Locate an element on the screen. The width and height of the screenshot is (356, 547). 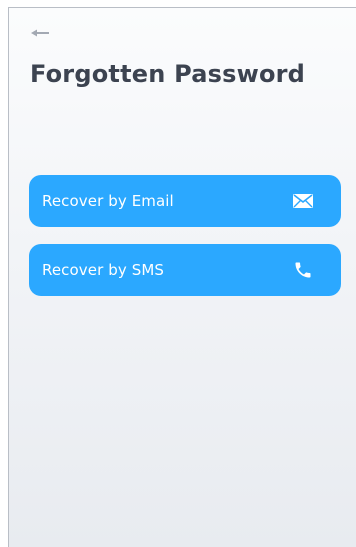
recover-by-email-button: Recover by Email is located at coordinates (185, 201).